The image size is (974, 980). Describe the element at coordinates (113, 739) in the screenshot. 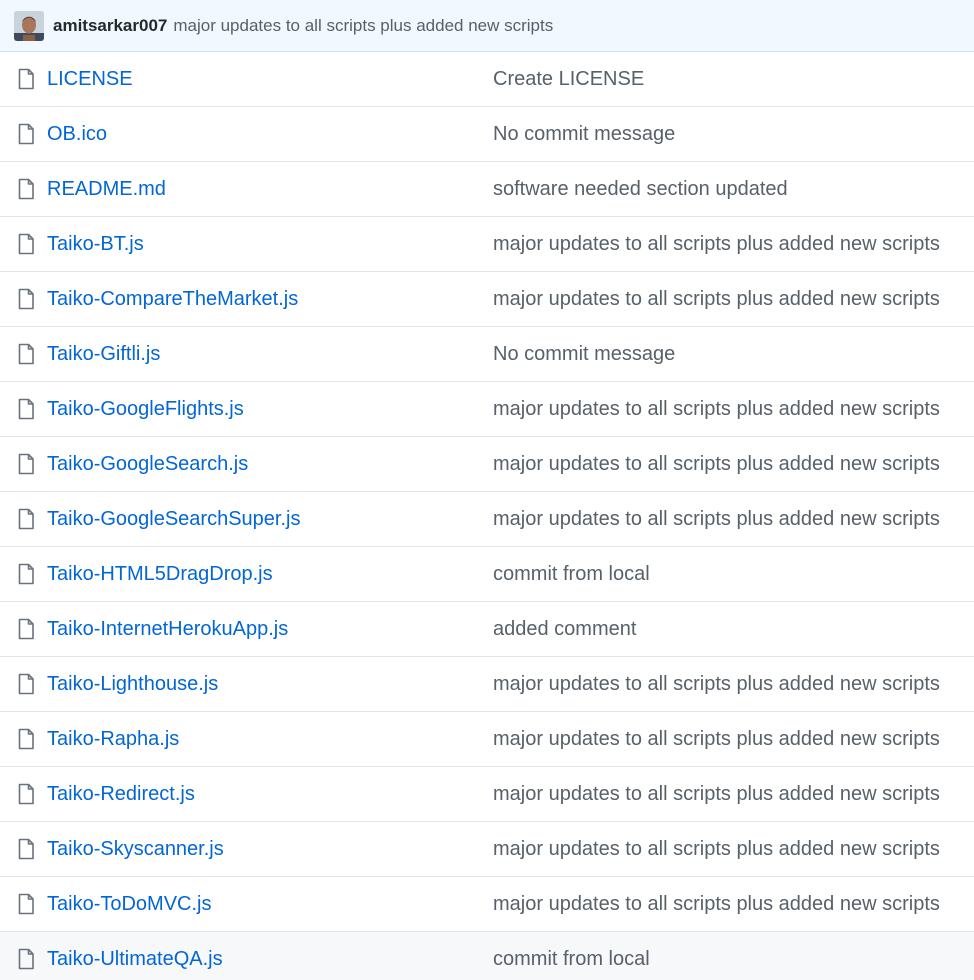

I see `file-name-link: Taiko-Rapha.js` at that location.